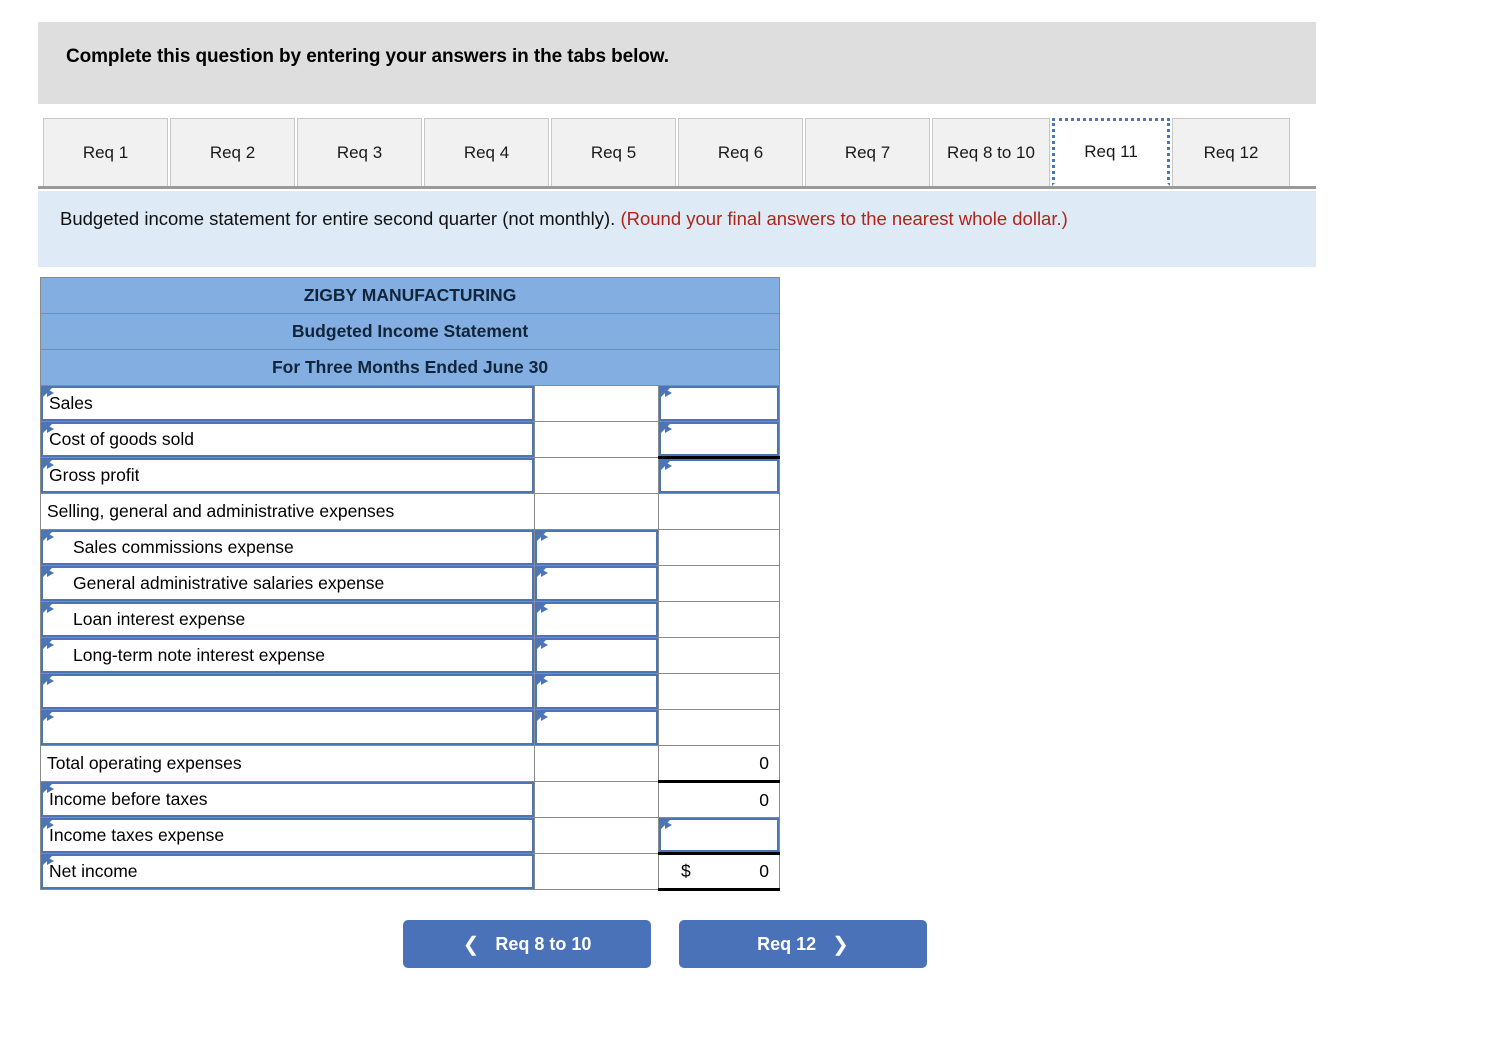  Describe the element at coordinates (1231, 152) in the screenshot. I see `tab-req-12: Req 12` at that location.